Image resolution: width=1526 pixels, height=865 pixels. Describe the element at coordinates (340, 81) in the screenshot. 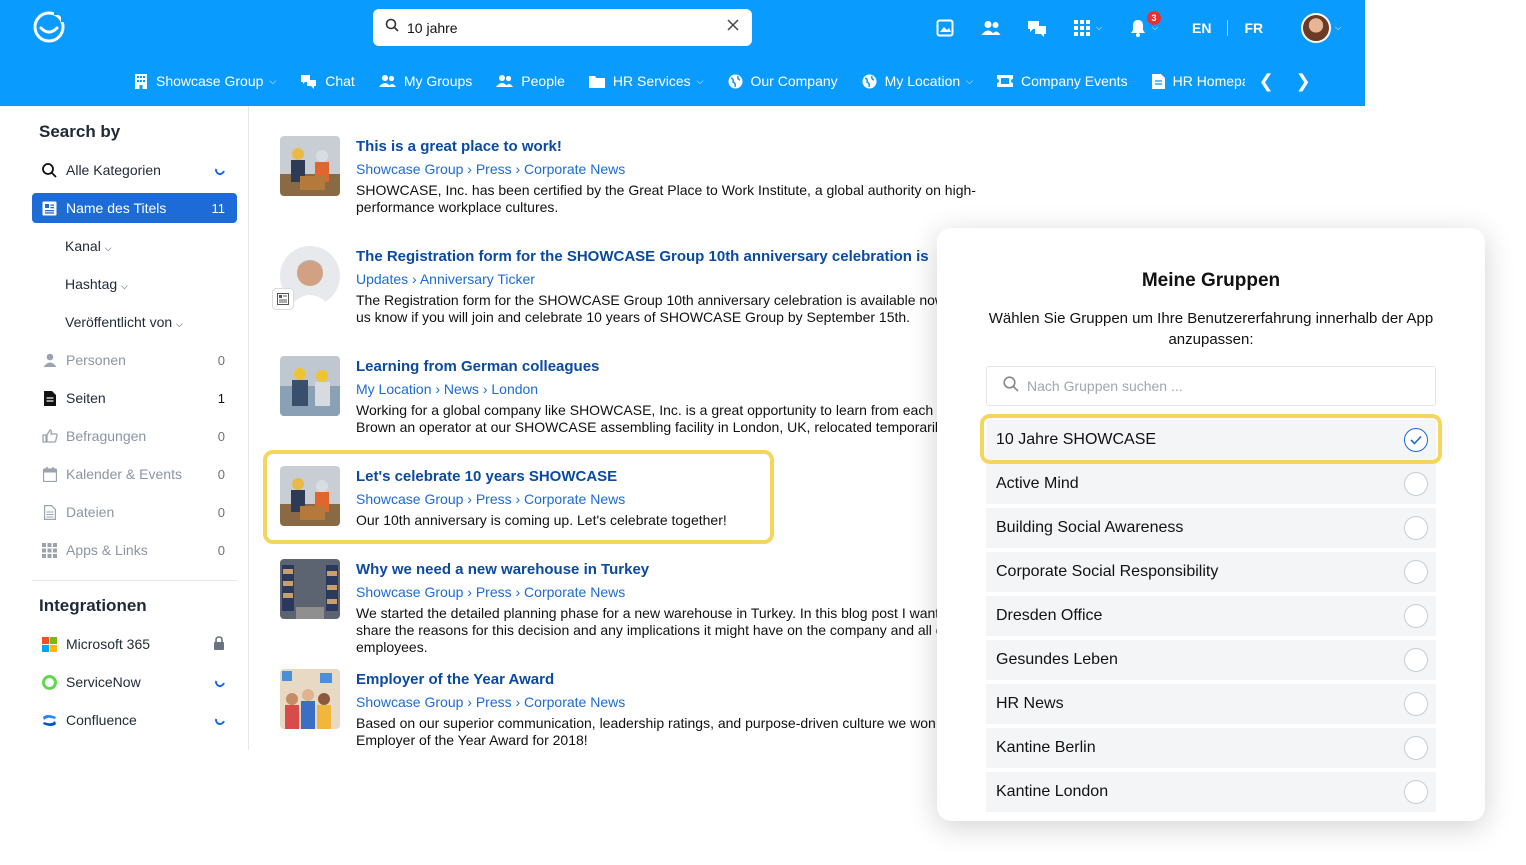

I see `nav-label: Chat` at that location.